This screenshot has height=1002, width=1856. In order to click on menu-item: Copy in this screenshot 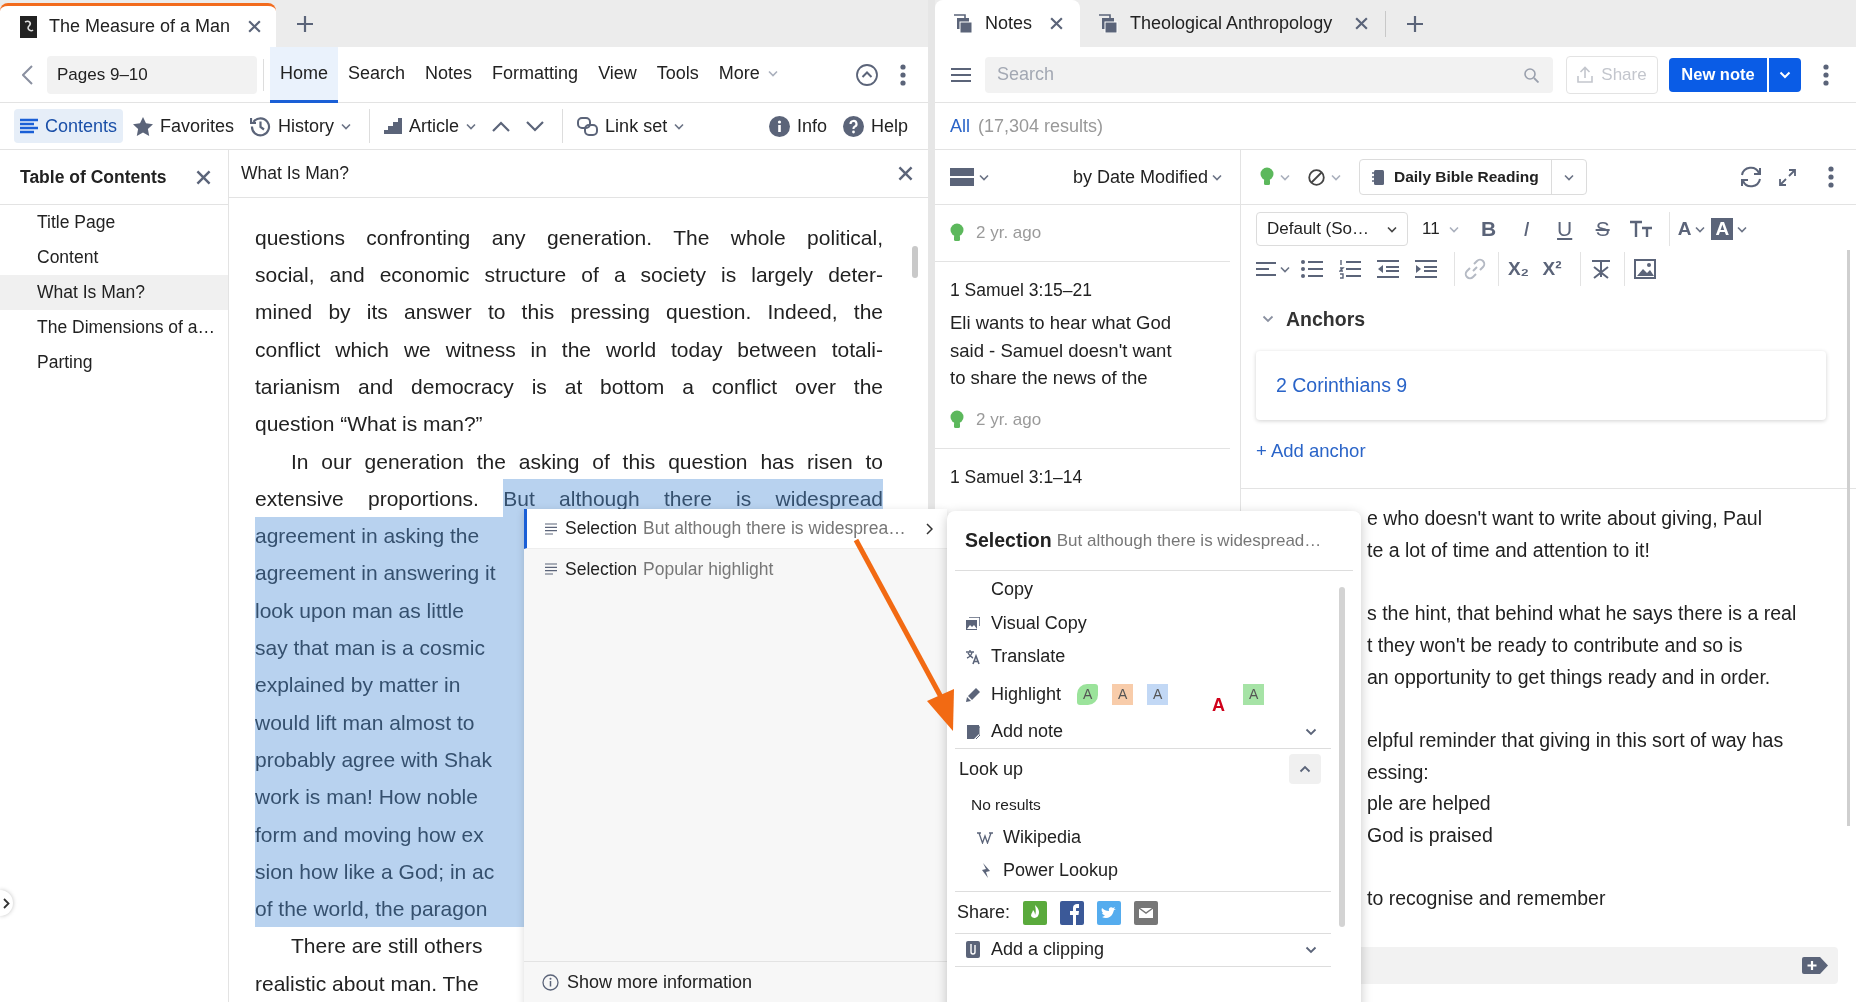, I will do `click(1143, 590)`.